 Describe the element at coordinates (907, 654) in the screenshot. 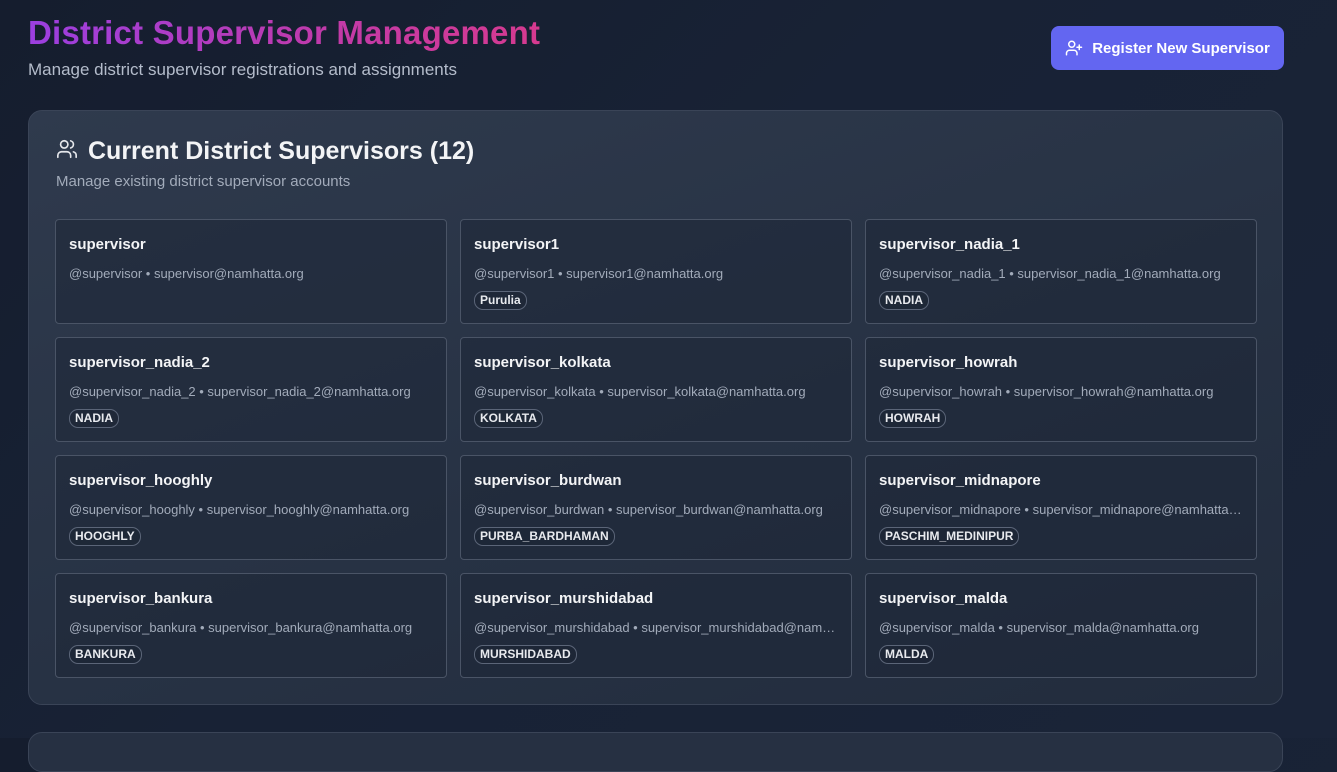

I see `district-badge: MALDA` at that location.